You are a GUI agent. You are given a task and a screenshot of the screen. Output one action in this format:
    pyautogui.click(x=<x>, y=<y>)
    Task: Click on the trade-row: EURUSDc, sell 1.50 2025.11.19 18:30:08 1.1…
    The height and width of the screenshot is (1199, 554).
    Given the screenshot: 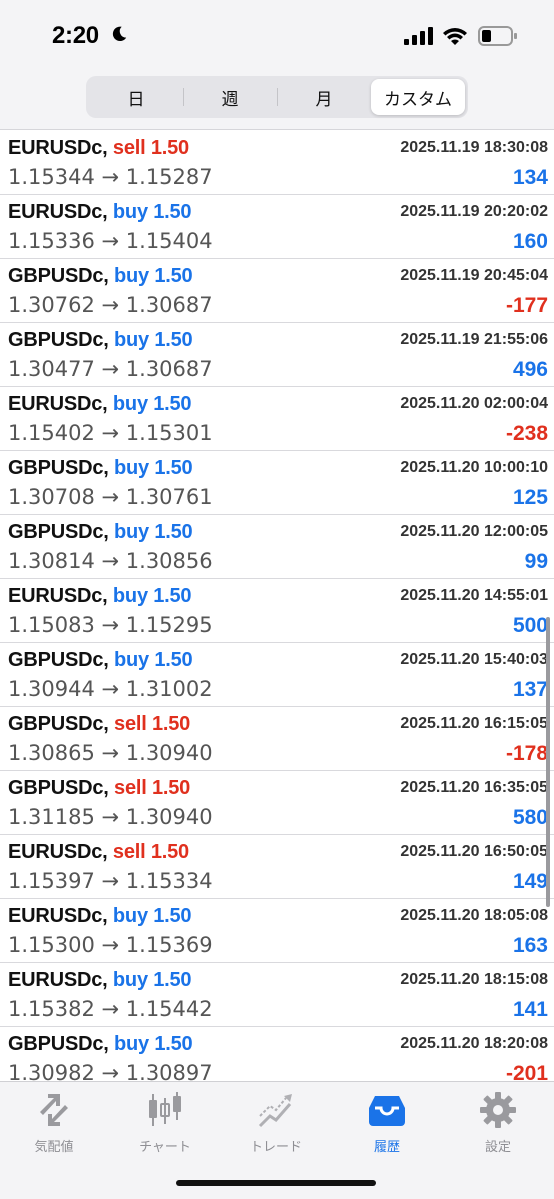 What is the action you would take?
    pyautogui.click(x=277, y=163)
    